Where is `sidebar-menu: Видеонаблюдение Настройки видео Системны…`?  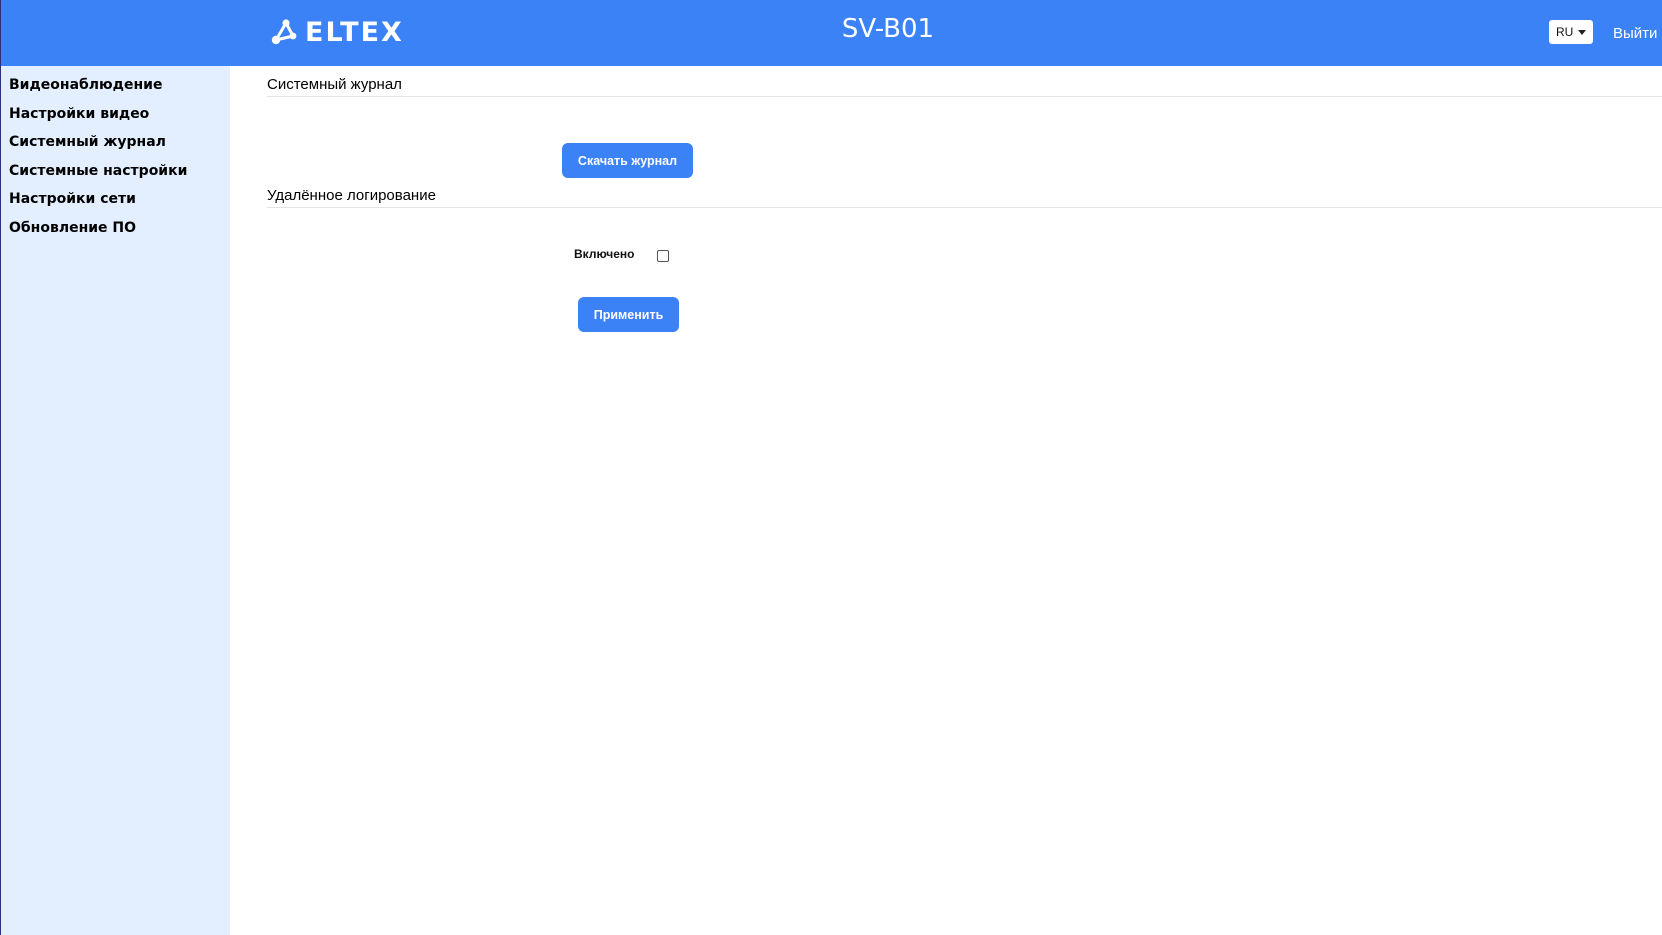
sidebar-menu: Видеонаблюдение Настройки видео Системны… is located at coordinates (115, 156).